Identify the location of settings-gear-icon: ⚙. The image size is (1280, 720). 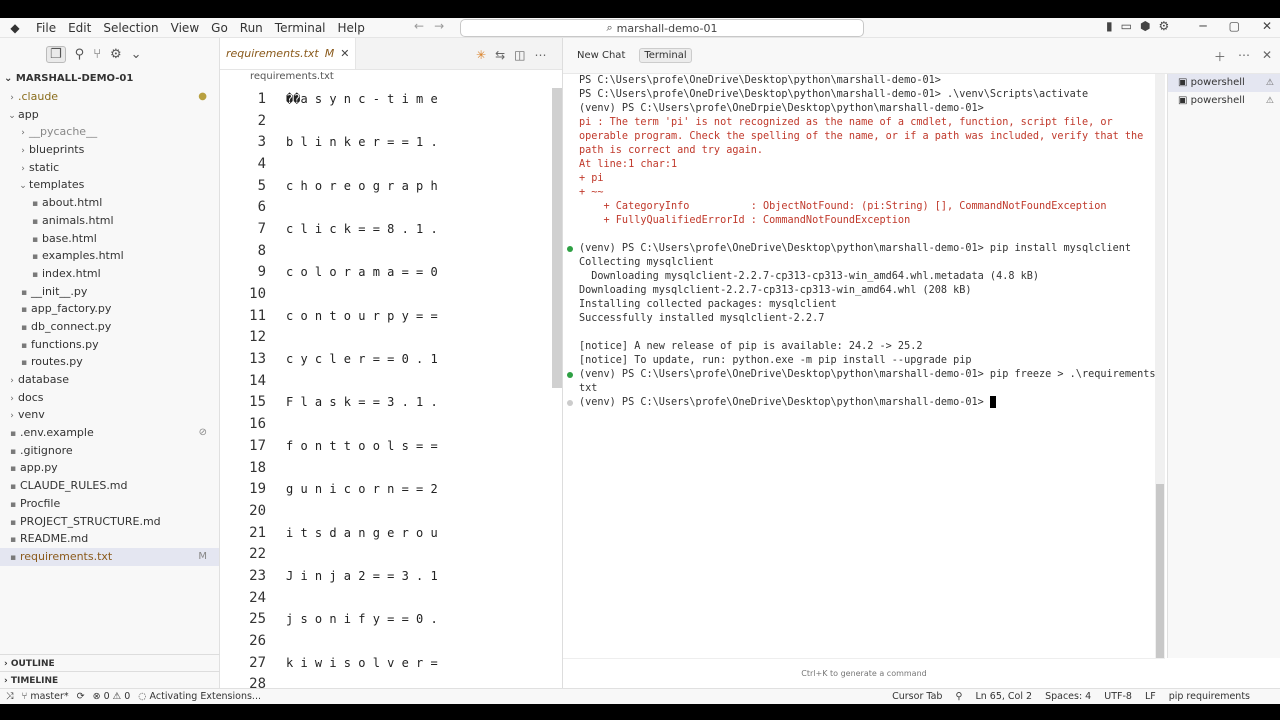
(1163, 26).